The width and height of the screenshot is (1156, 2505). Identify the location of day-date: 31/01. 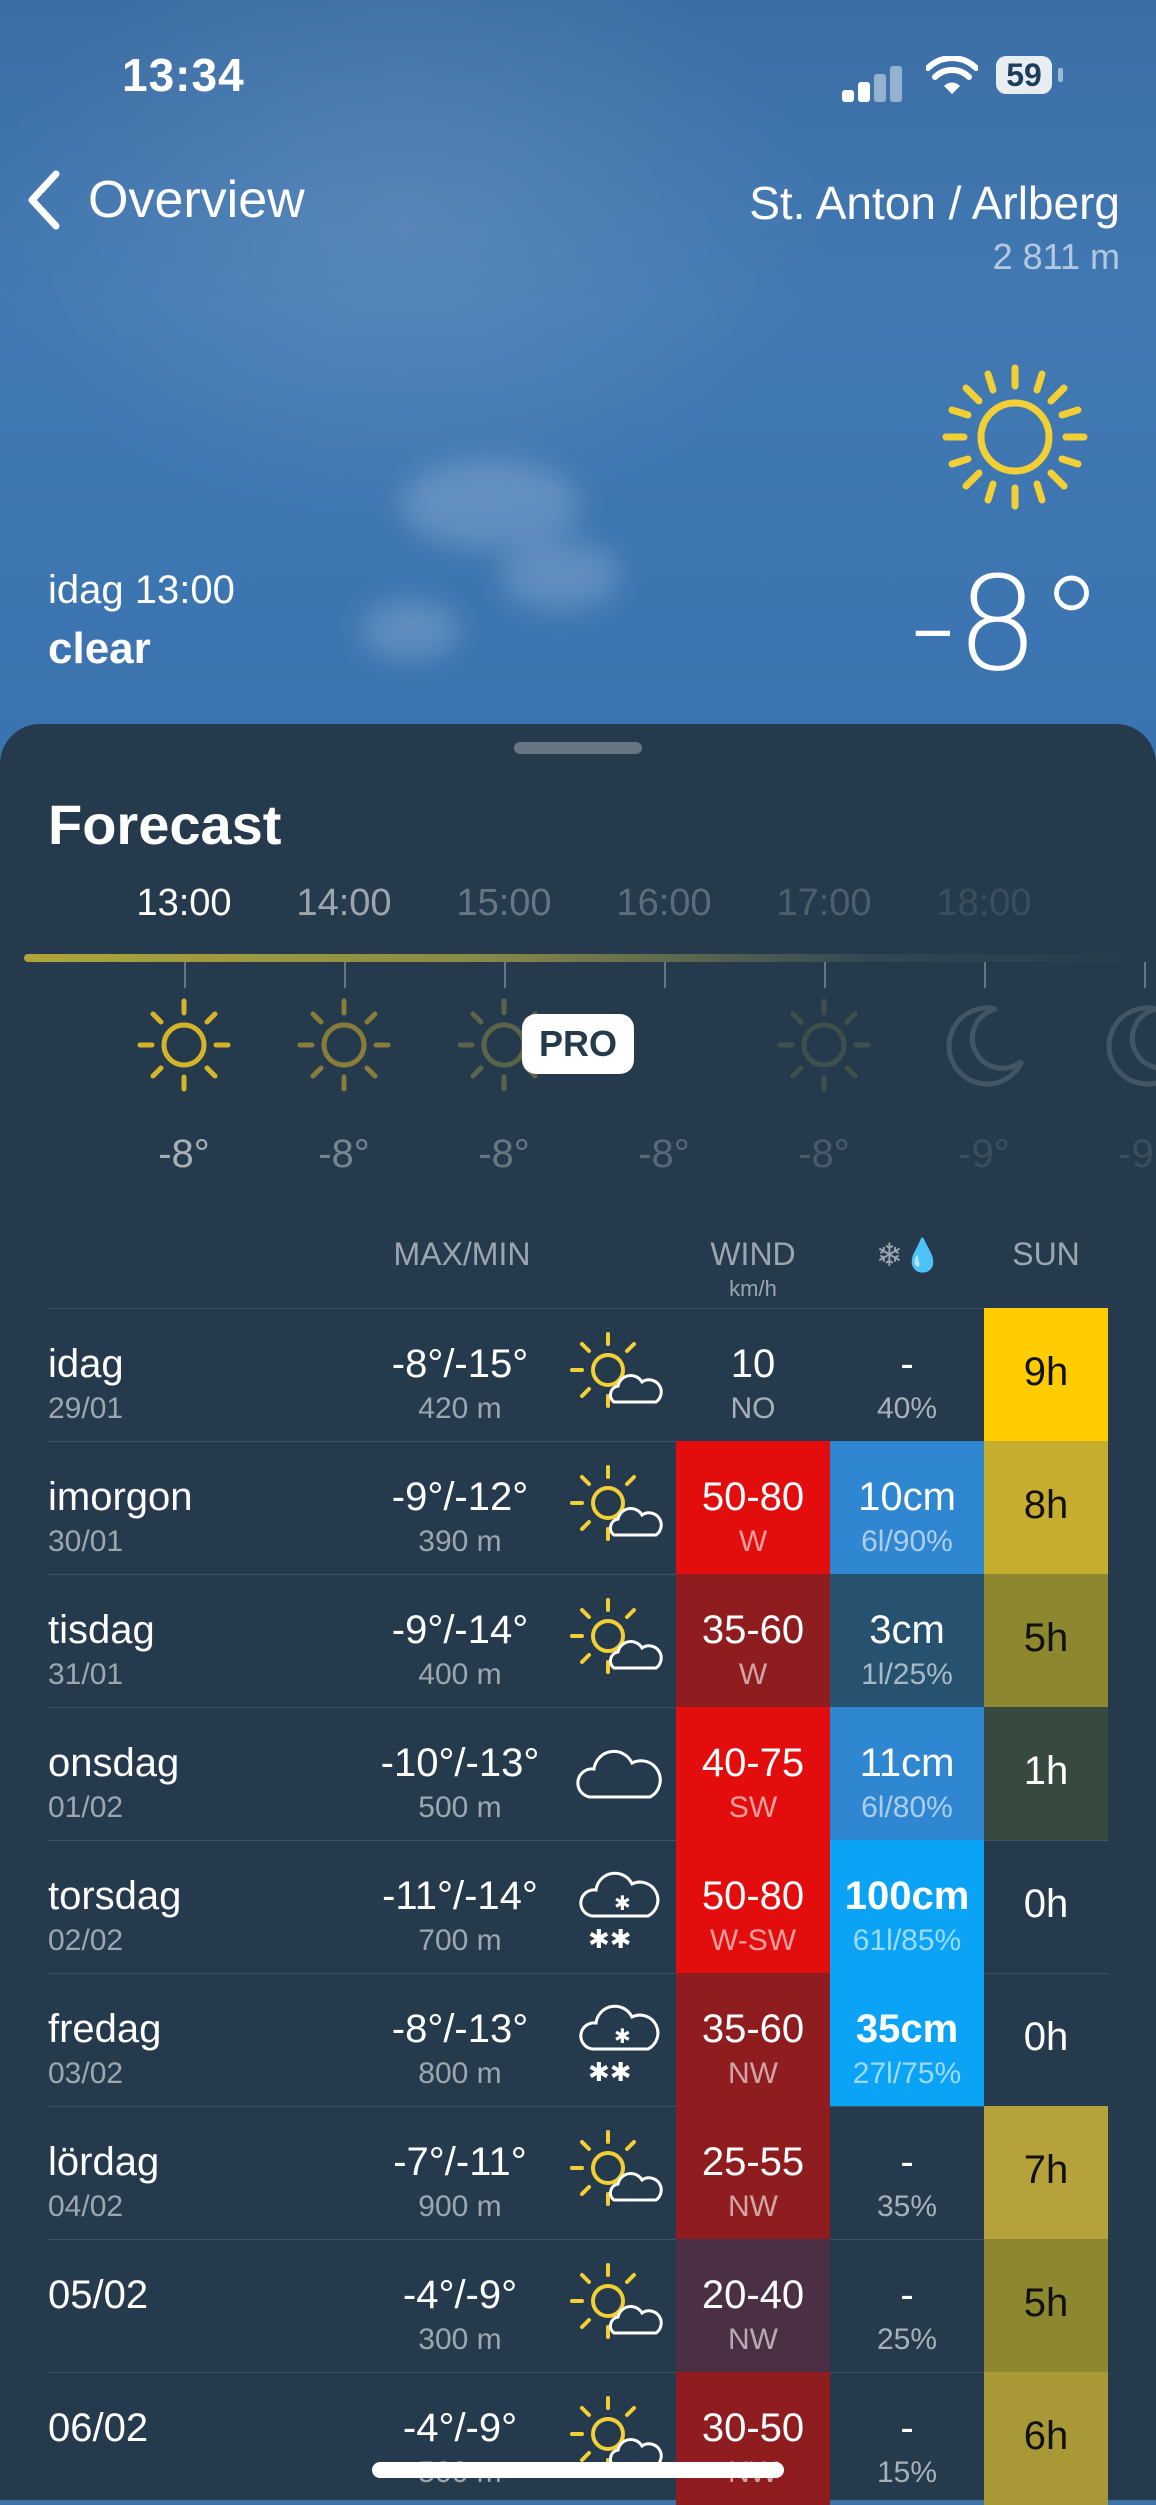
(86, 1674).